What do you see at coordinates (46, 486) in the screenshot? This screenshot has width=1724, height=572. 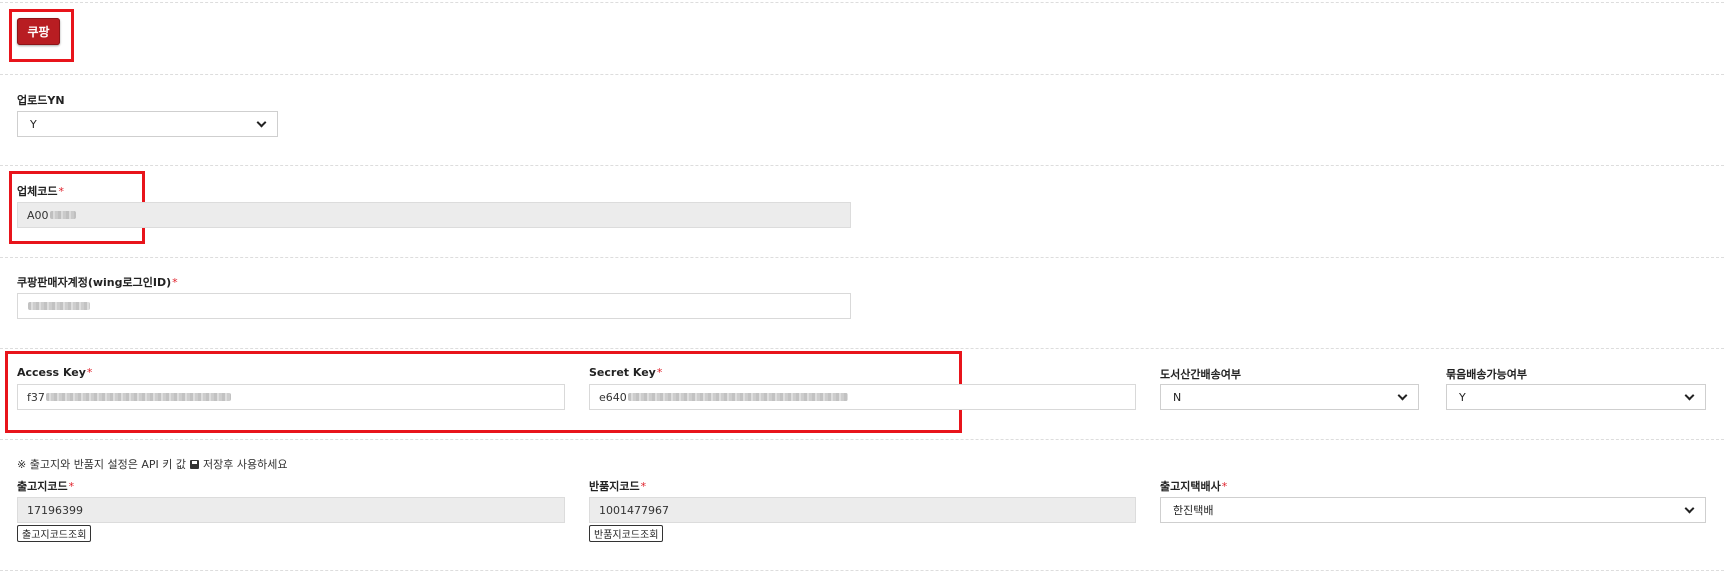 I see `outbound-code-label: 출고지코드*` at bounding box center [46, 486].